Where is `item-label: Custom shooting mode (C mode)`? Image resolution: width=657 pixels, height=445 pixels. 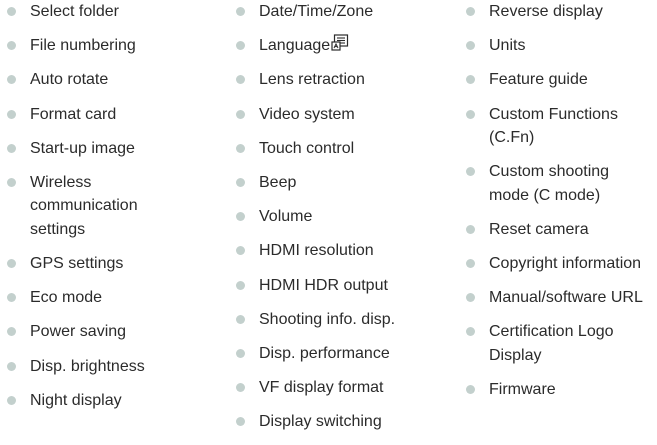 item-label: Custom shooting mode (C mode) is located at coordinates (549, 183).